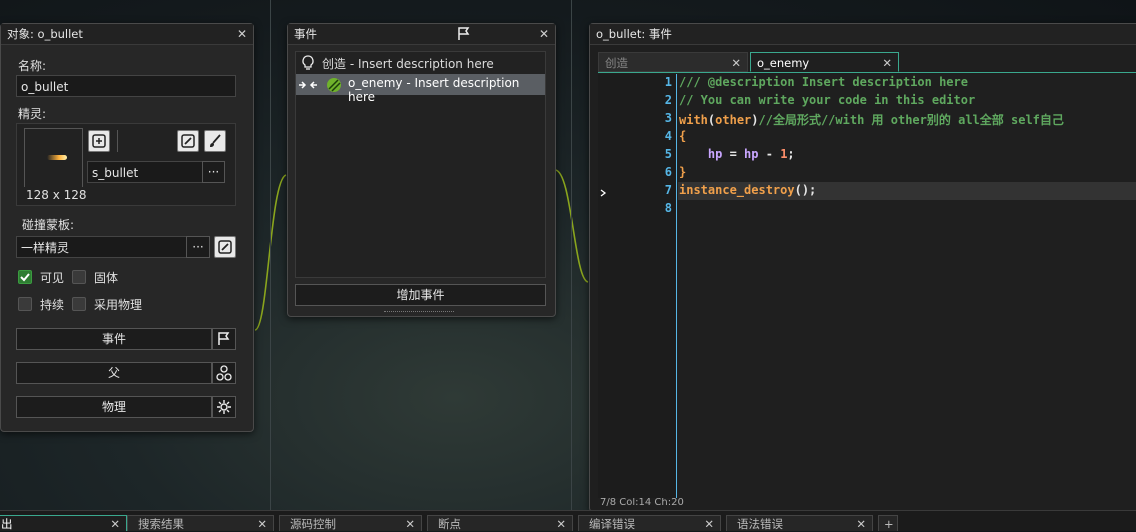 This screenshot has width=1136, height=532. Describe the element at coordinates (693, 120) in the screenshot. I see `code-token: with` at that location.